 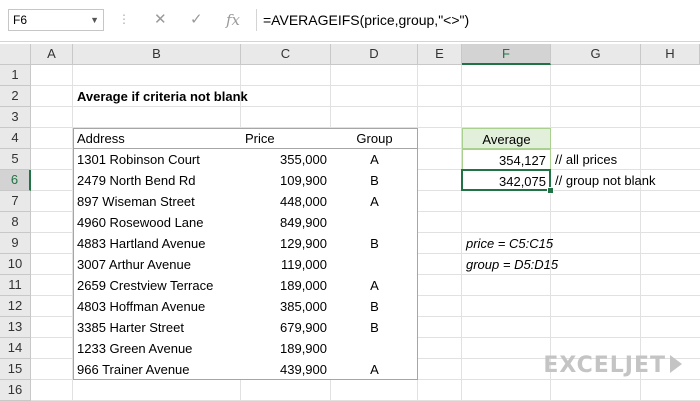 I want to click on address-cell: 4803 Hoffman Avenue, so click(x=157, y=306).